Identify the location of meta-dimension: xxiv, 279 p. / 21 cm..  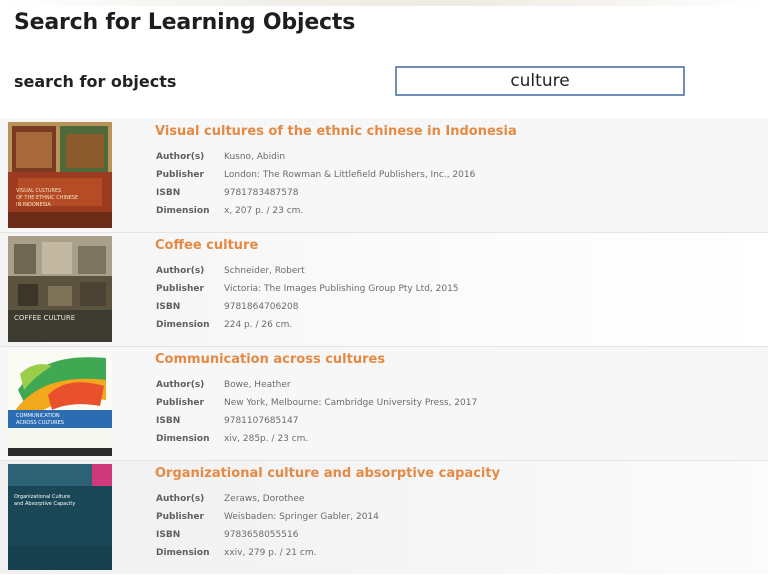
(270, 553).